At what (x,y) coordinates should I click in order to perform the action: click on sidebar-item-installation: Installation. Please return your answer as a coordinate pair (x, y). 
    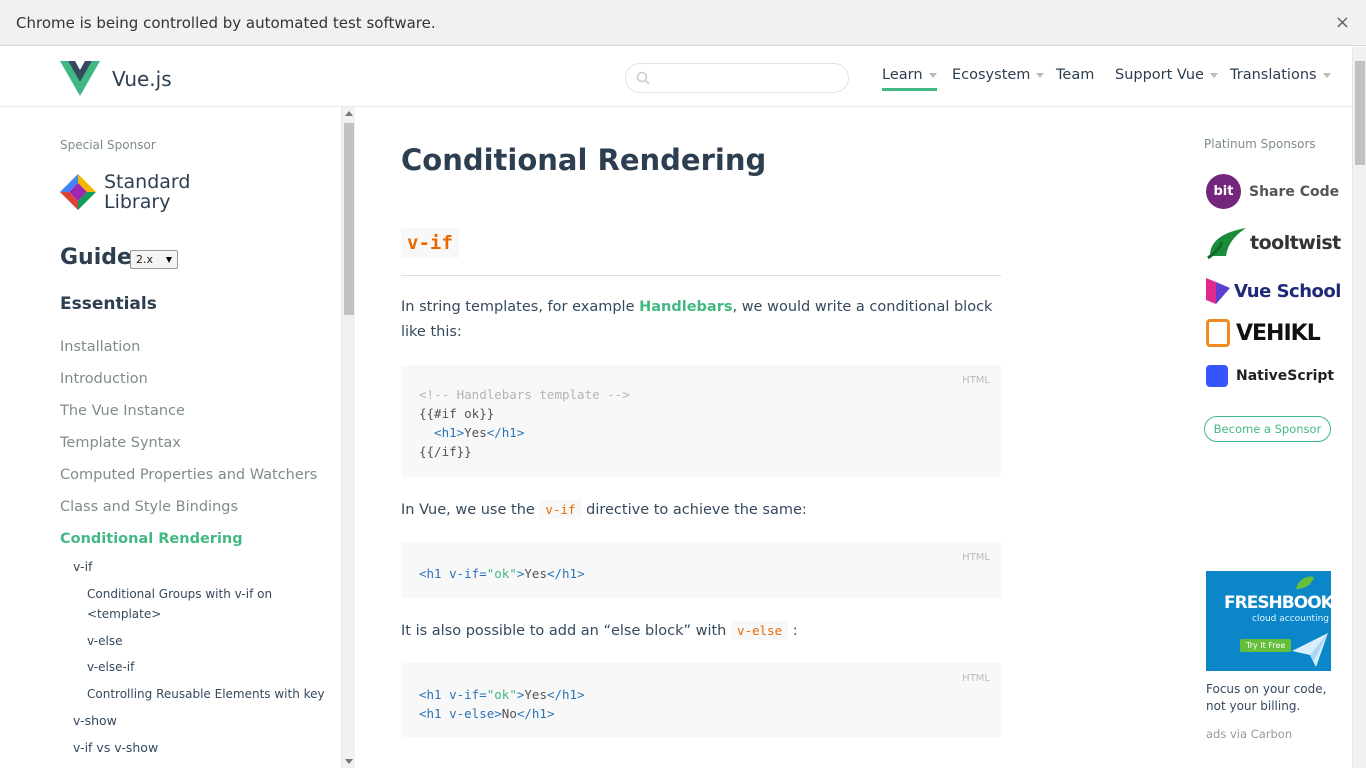
    Looking at the image, I should click on (100, 347).